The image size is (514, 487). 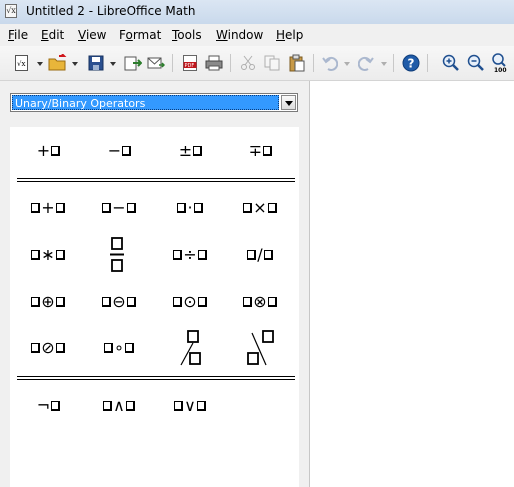 What do you see at coordinates (119, 208) in the screenshot?
I see `elem-subtract: −` at bounding box center [119, 208].